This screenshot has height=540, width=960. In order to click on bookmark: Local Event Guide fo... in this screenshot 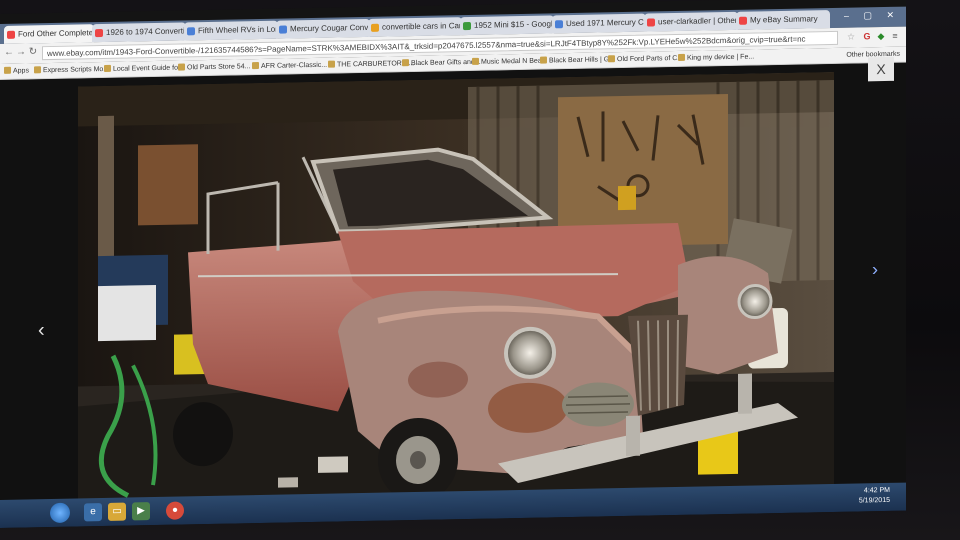, I will do `click(144, 68)`.